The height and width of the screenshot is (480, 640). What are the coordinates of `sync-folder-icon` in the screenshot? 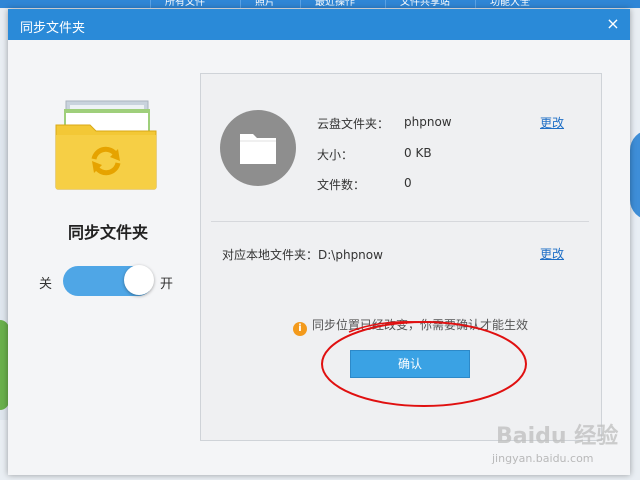 It's located at (106, 145).